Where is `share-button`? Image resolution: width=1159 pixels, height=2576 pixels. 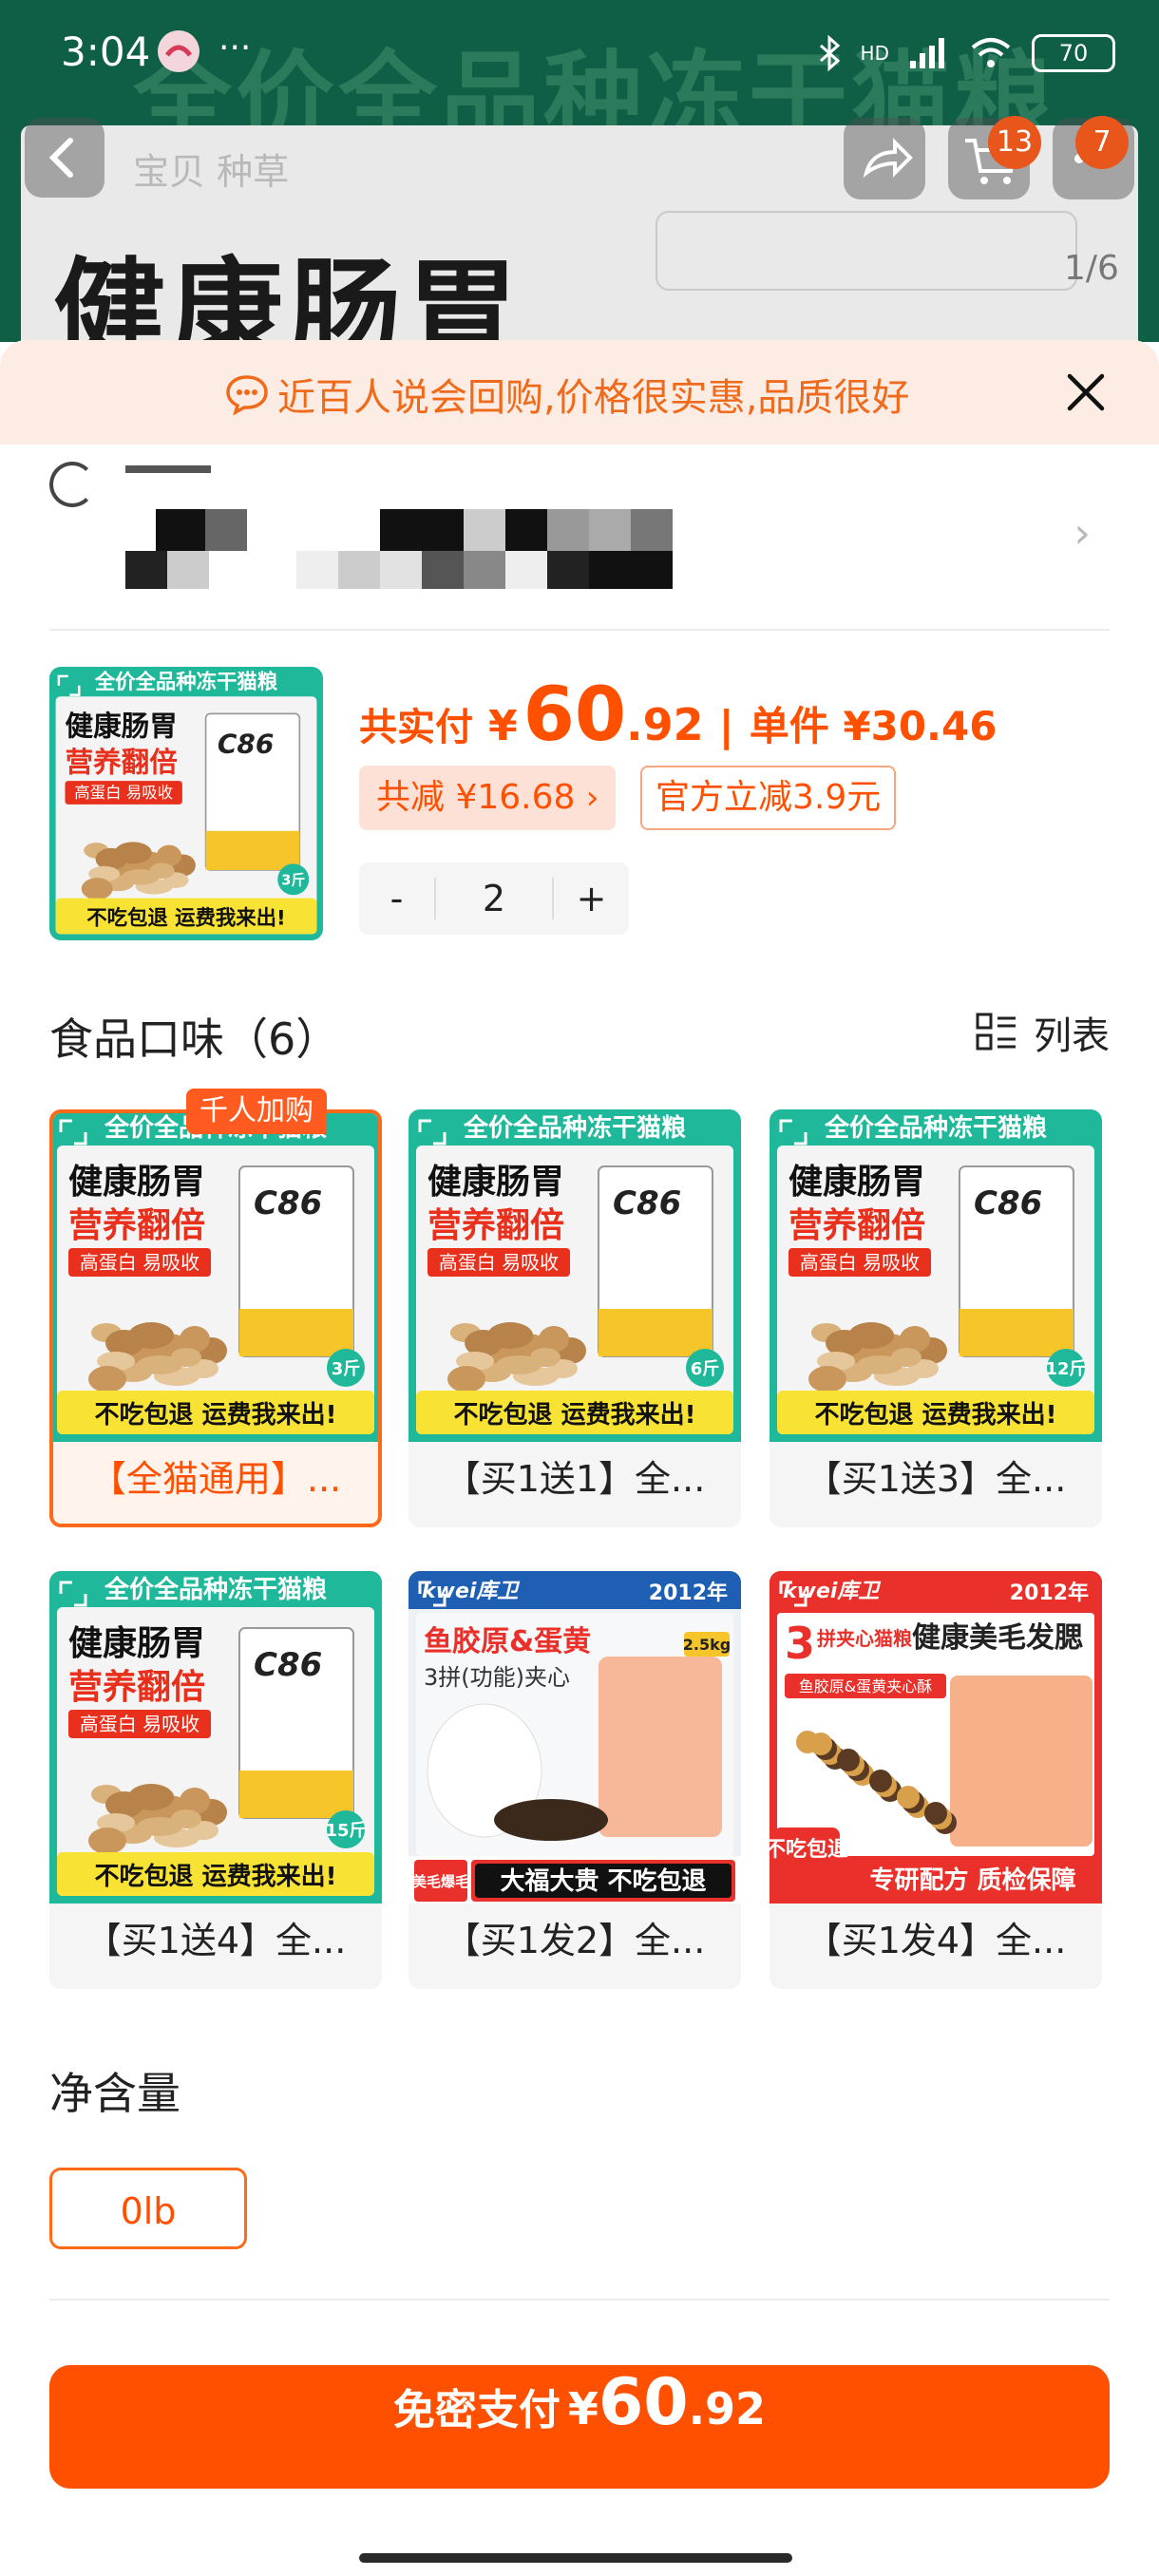 share-button is located at coordinates (884, 158).